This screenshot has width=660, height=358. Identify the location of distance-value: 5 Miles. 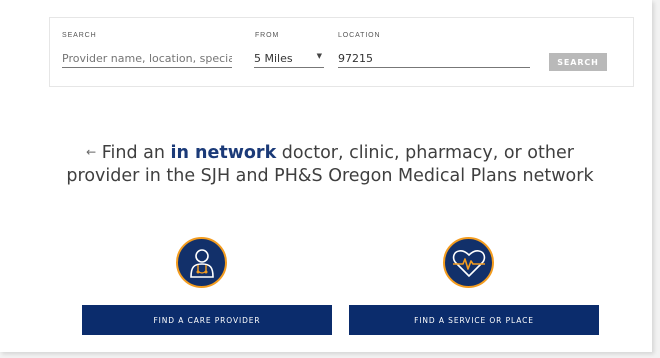
(273, 58).